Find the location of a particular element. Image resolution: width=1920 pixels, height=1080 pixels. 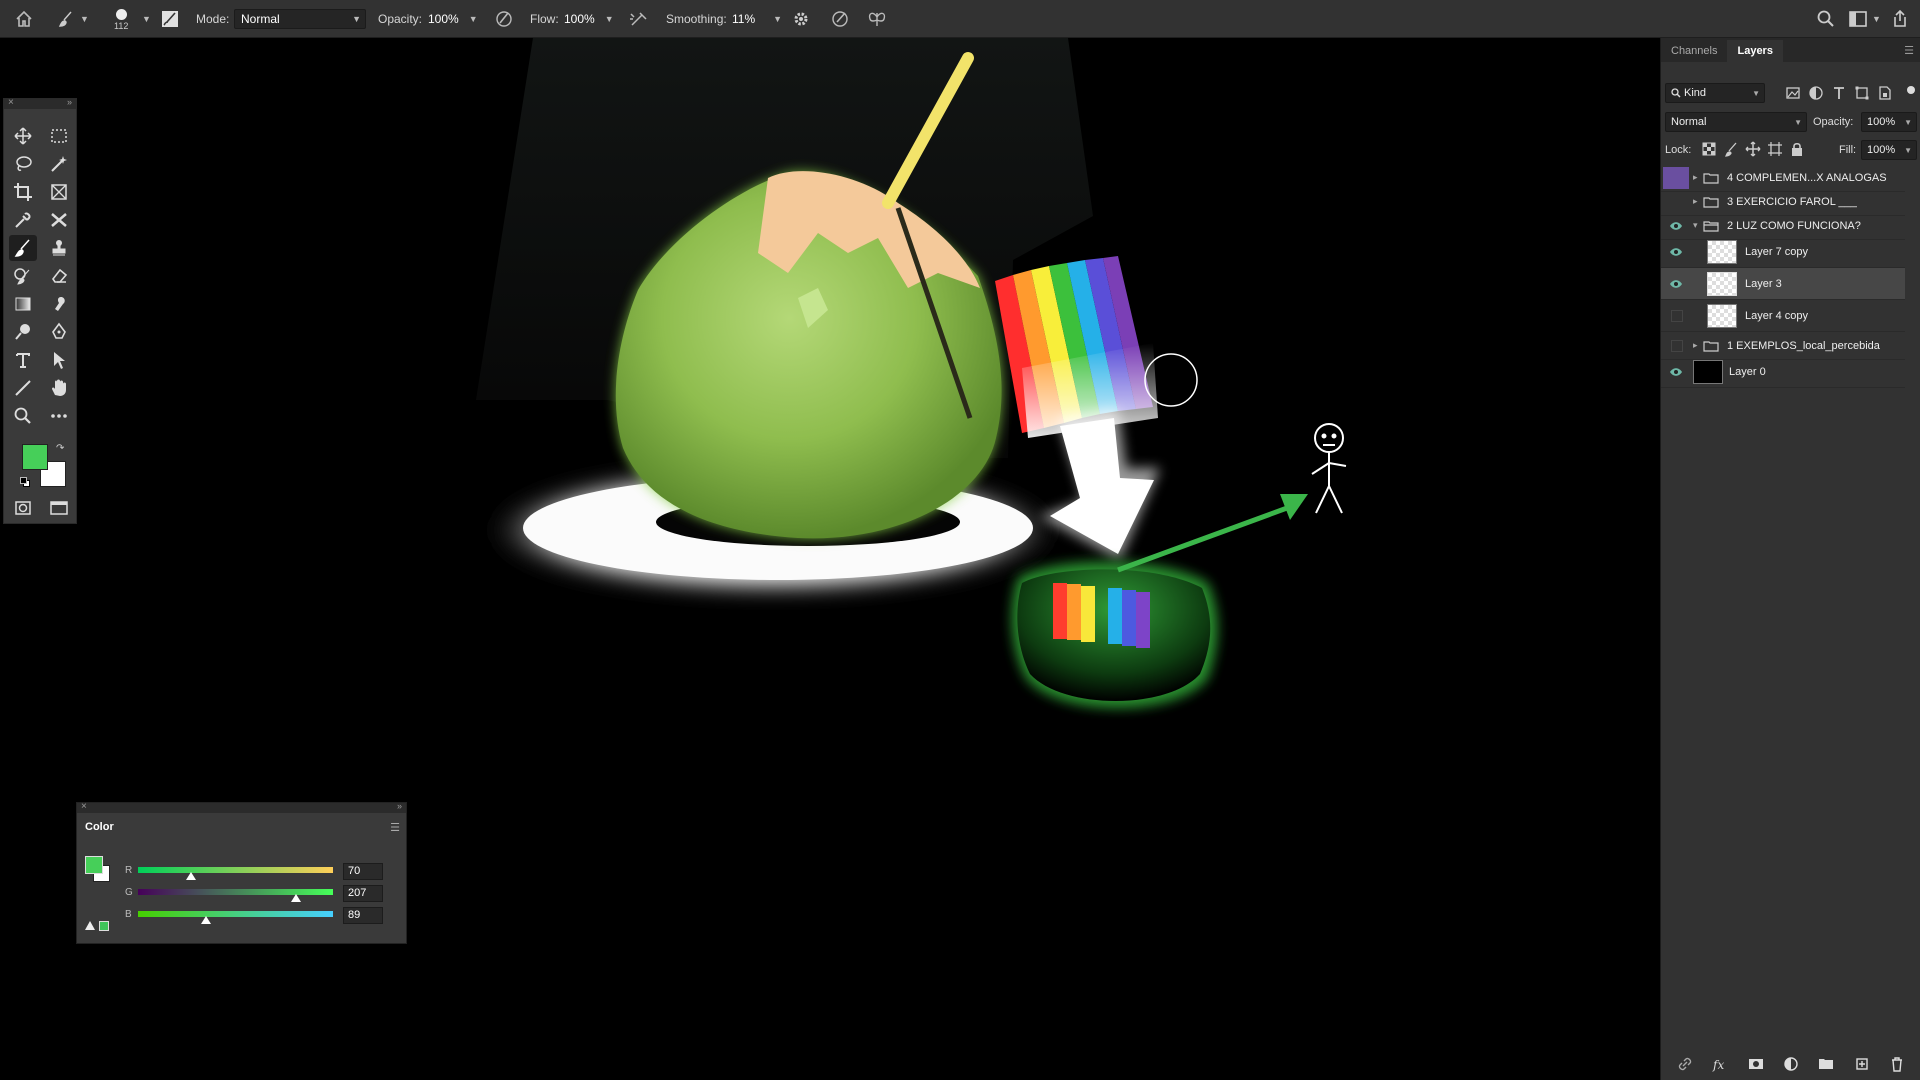

fx-icon: fx is located at coordinates (1720, 1064).